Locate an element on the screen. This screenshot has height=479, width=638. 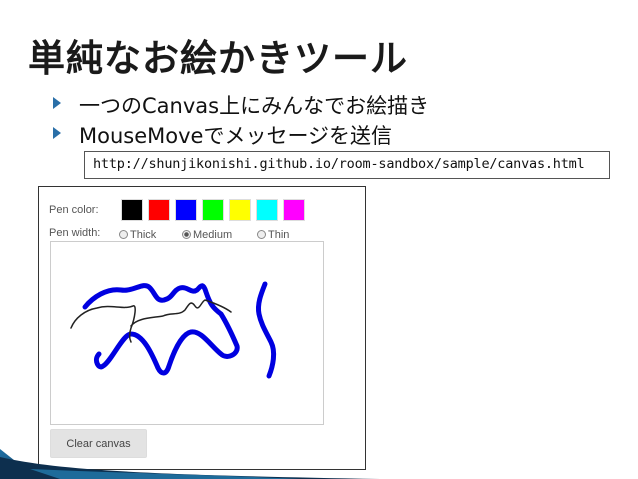
color-swatch-magenta is located at coordinates (294, 210).